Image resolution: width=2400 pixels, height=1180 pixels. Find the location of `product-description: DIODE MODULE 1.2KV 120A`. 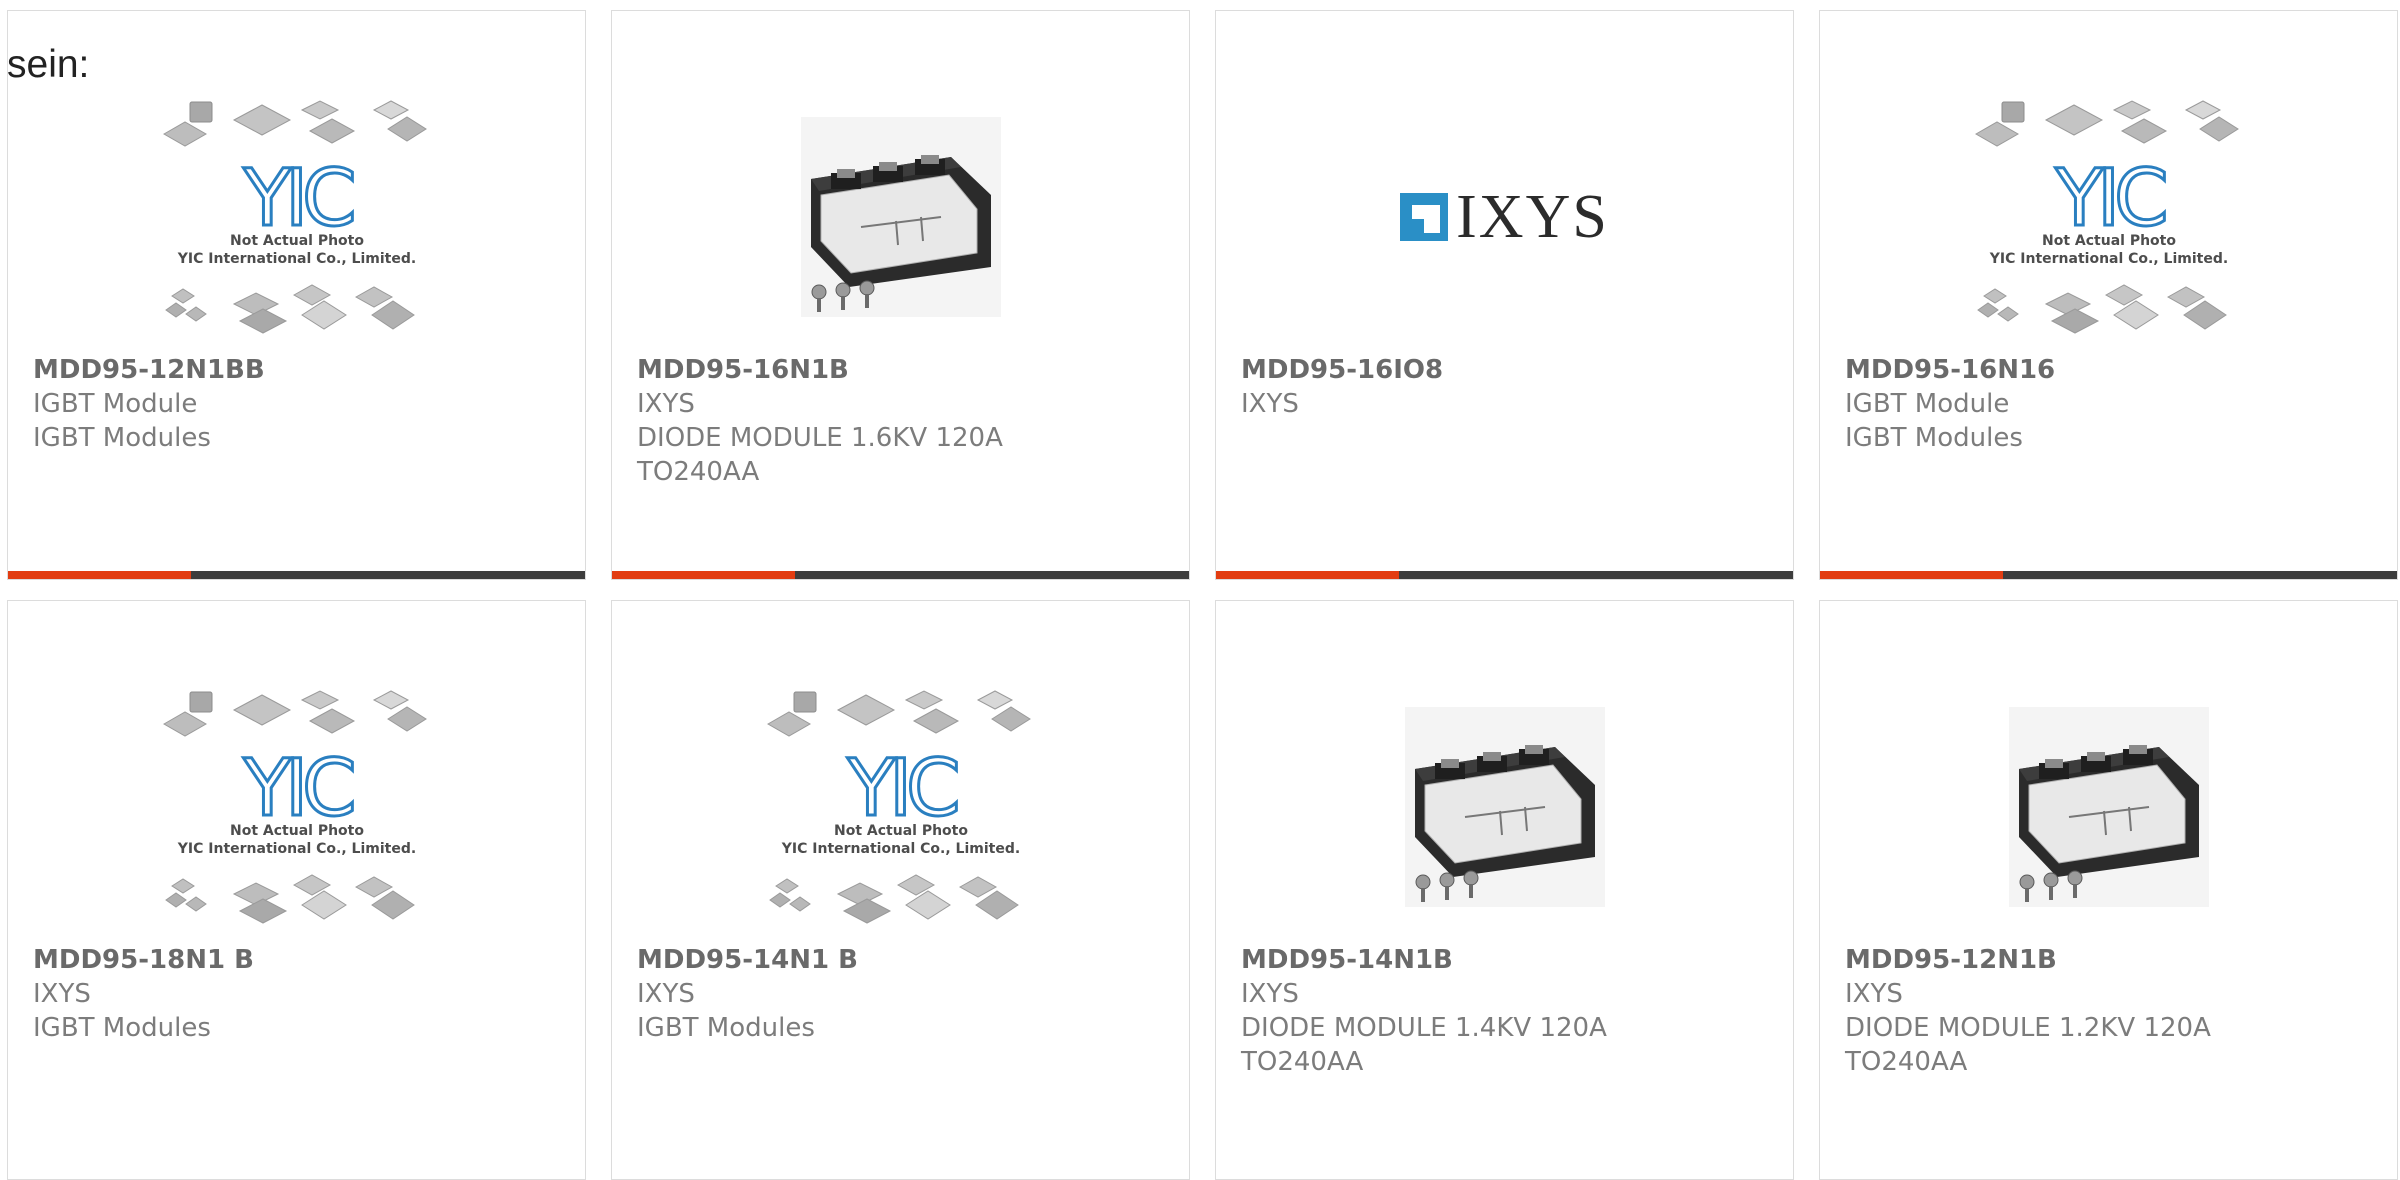

product-description: DIODE MODULE 1.2KV 120A is located at coordinates (2028, 1028).